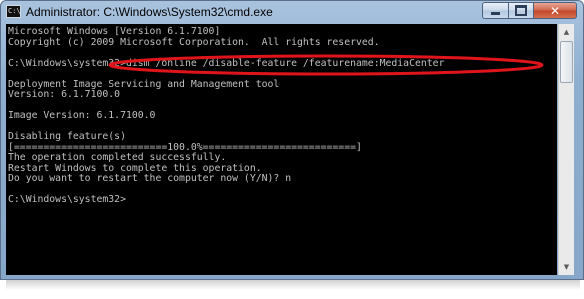  I want to click on scroll-thumb, so click(566, 62).